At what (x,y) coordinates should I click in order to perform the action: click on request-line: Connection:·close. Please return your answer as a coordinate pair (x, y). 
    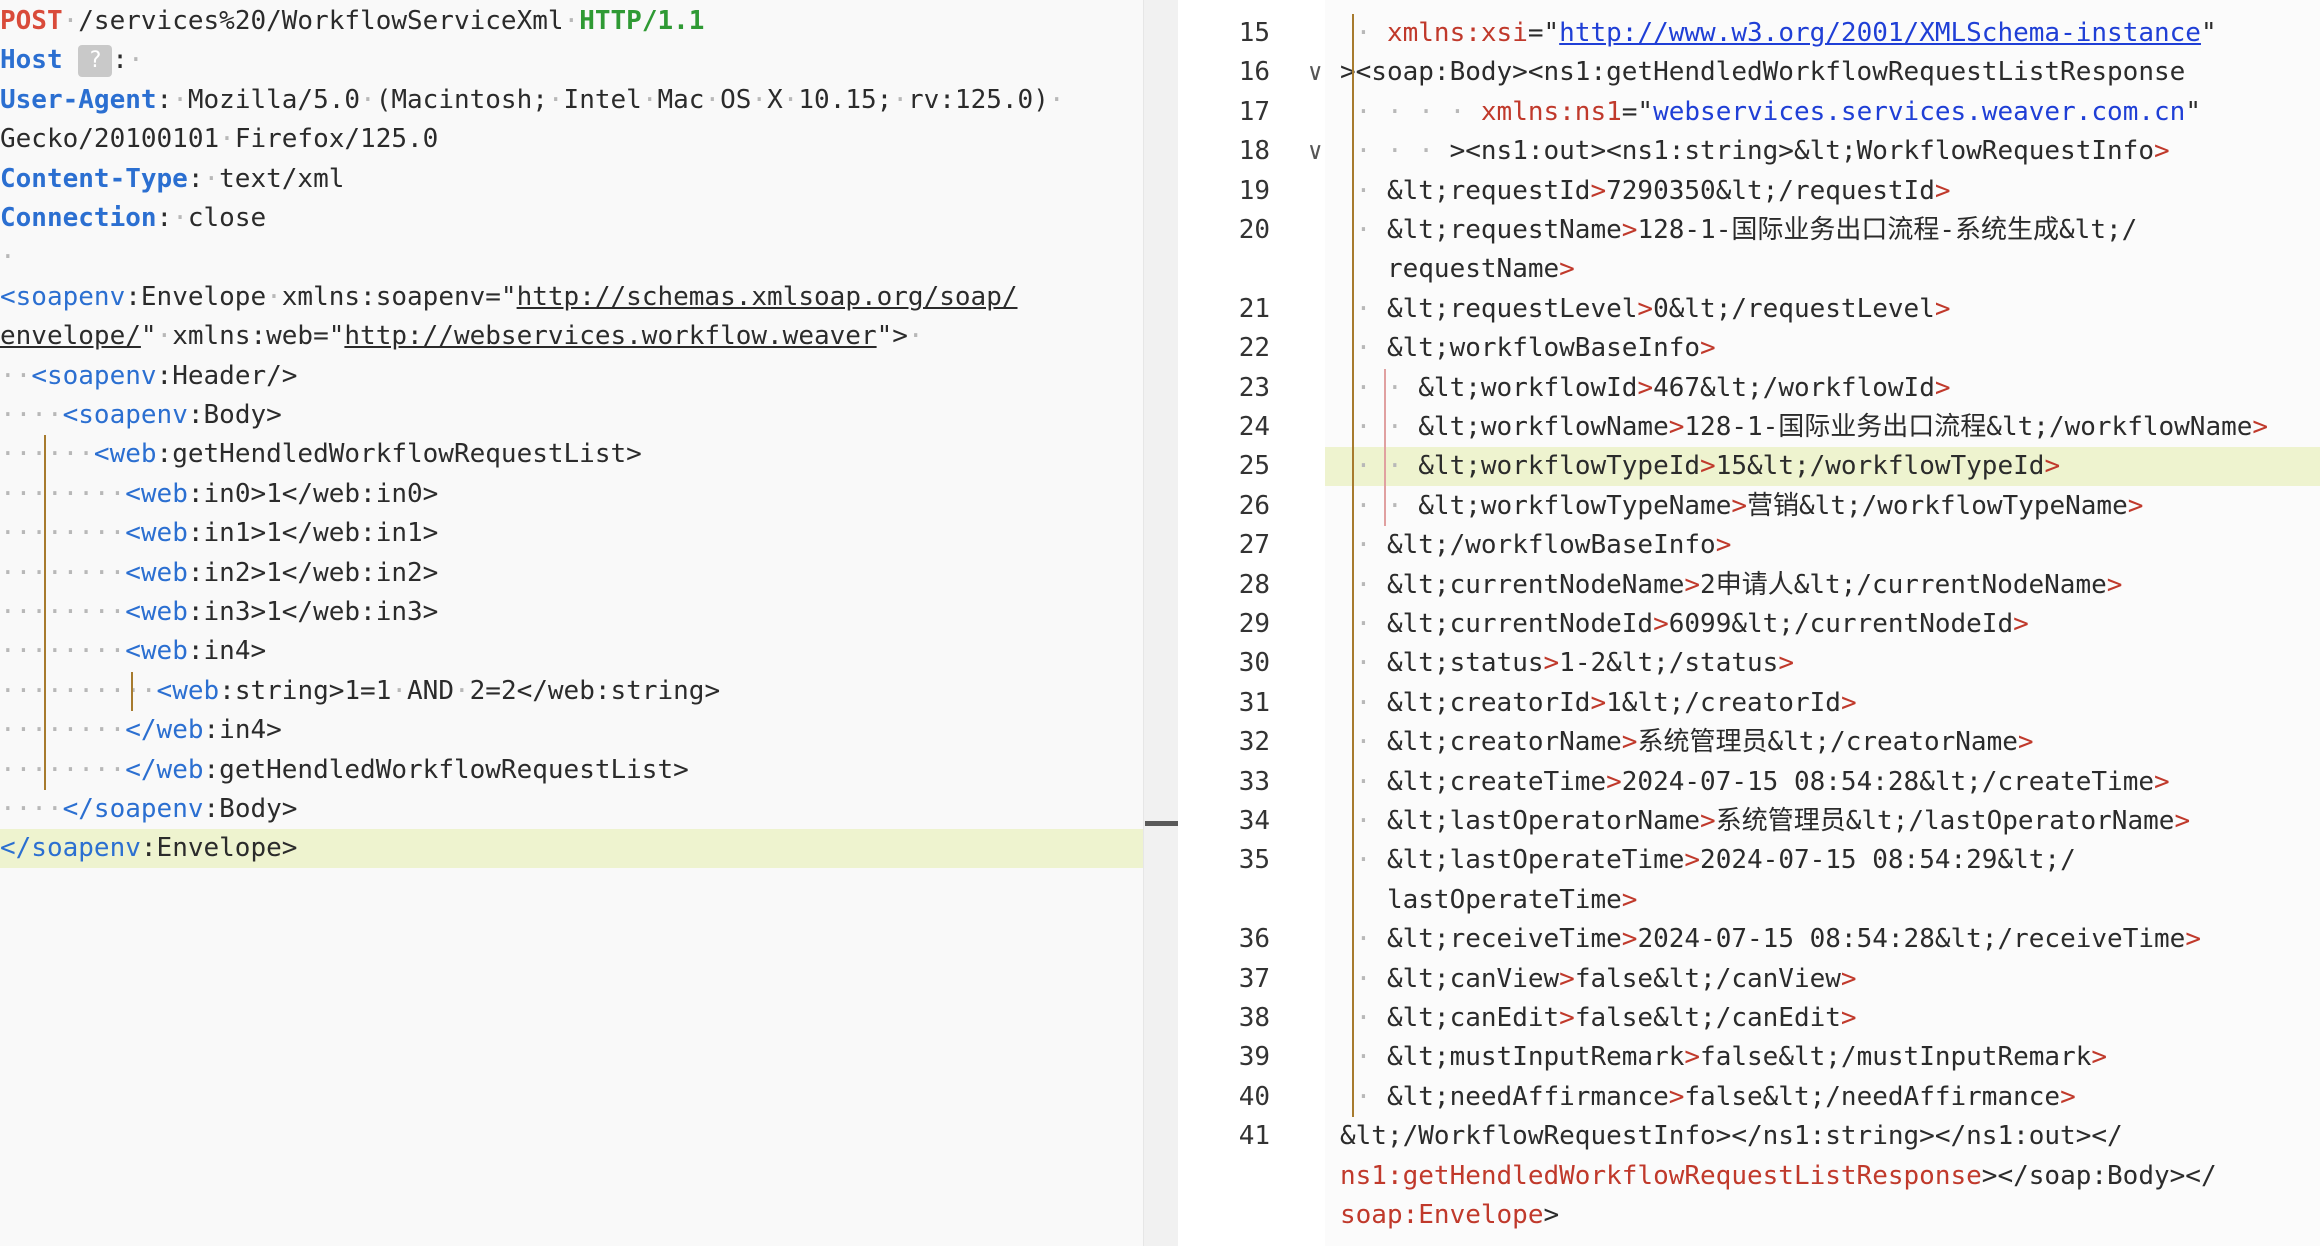
    Looking at the image, I should click on (571, 218).